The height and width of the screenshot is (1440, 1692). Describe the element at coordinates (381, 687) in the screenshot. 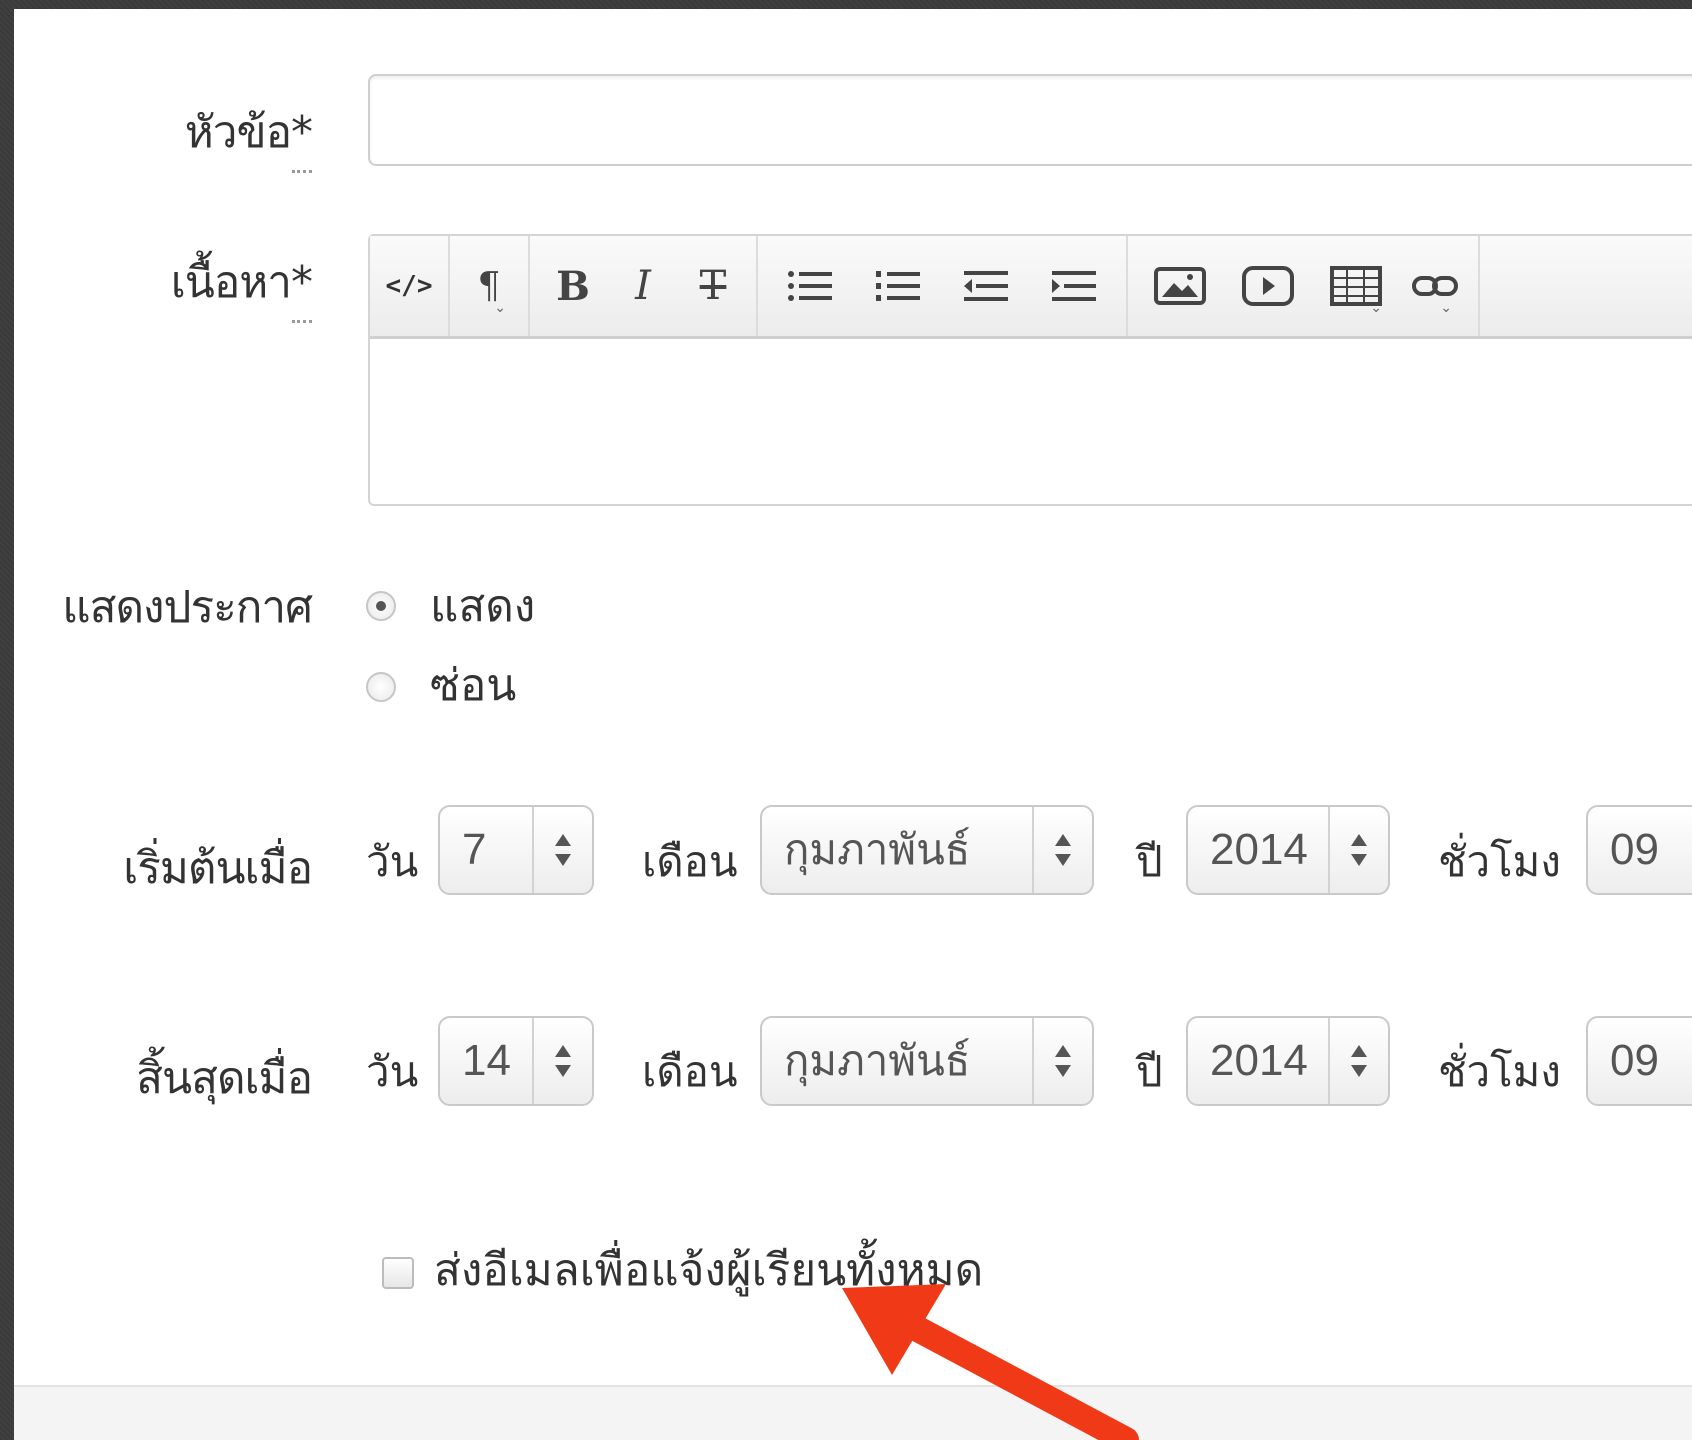

I see `radio-hide` at that location.